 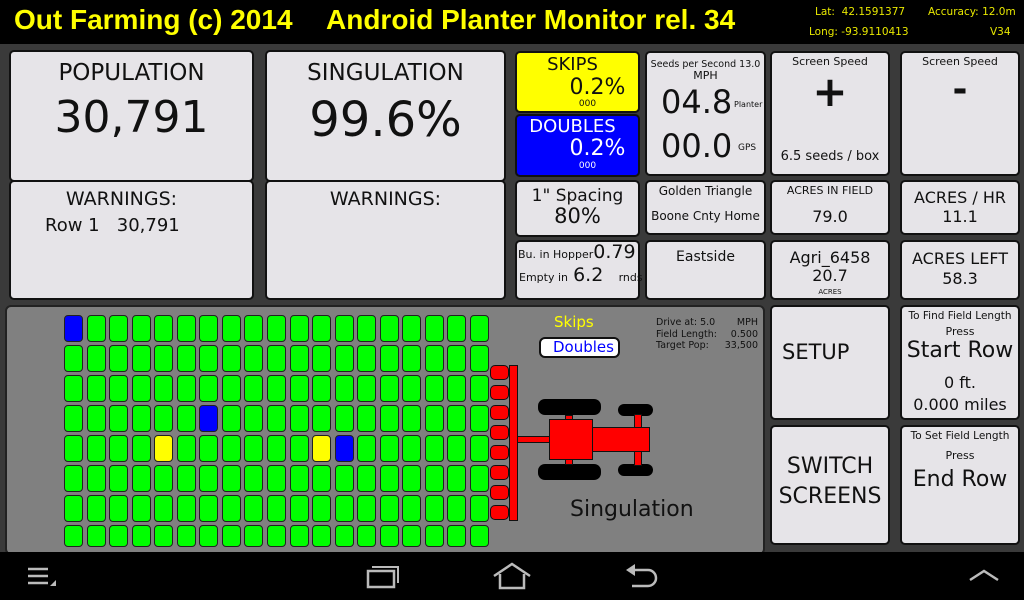 I want to click on gps-label: GPS, so click(x=747, y=148).